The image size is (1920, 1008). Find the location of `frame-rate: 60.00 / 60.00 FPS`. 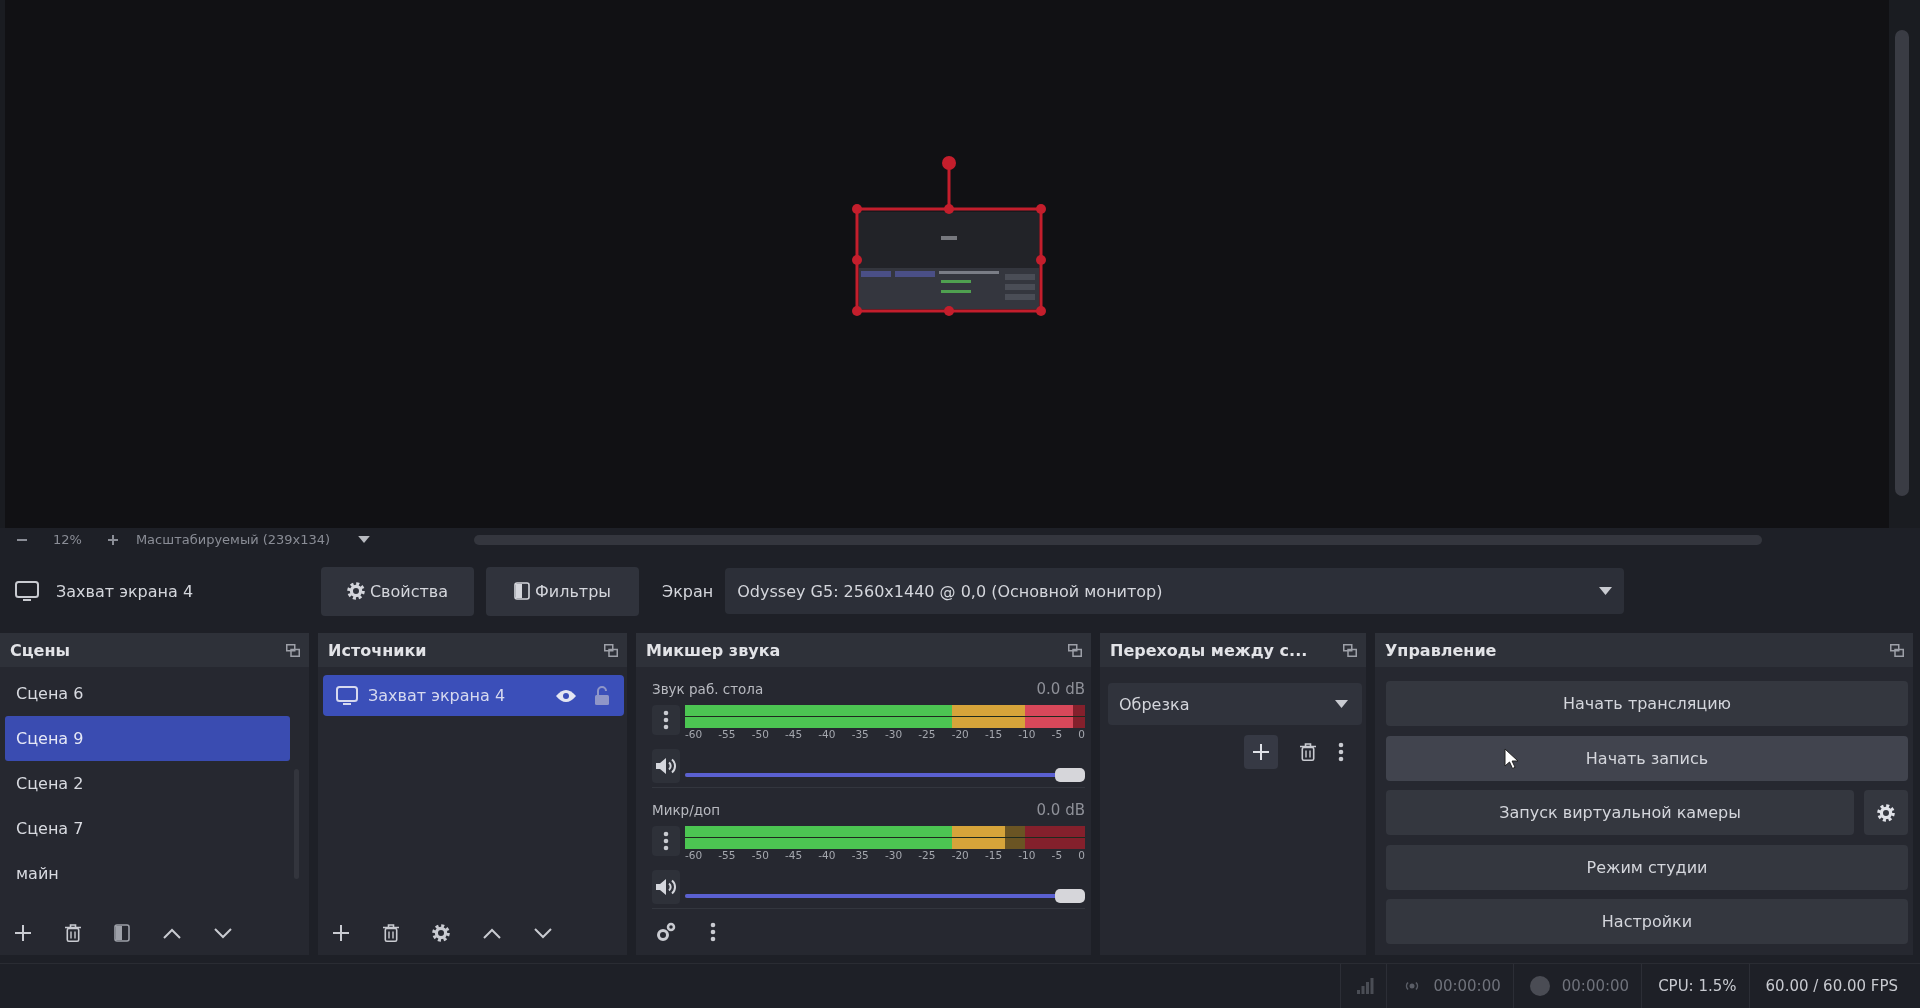

frame-rate: 60.00 / 60.00 FPS is located at coordinates (1831, 986).